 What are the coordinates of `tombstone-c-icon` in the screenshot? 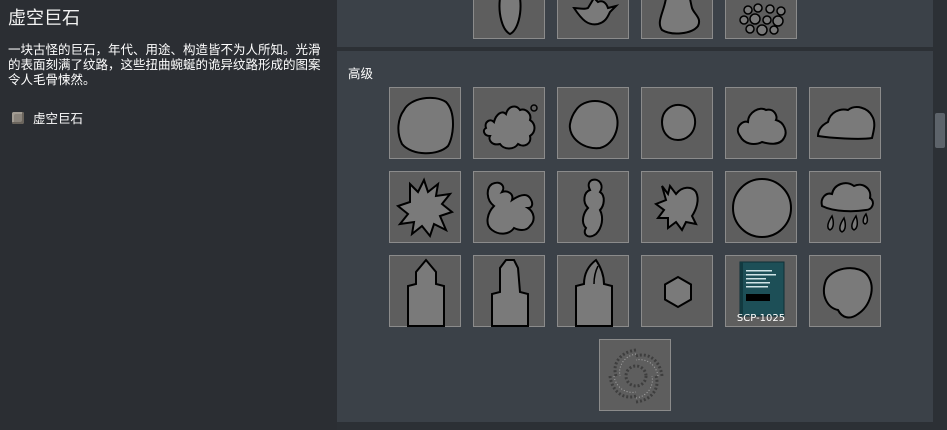 It's located at (594, 292).